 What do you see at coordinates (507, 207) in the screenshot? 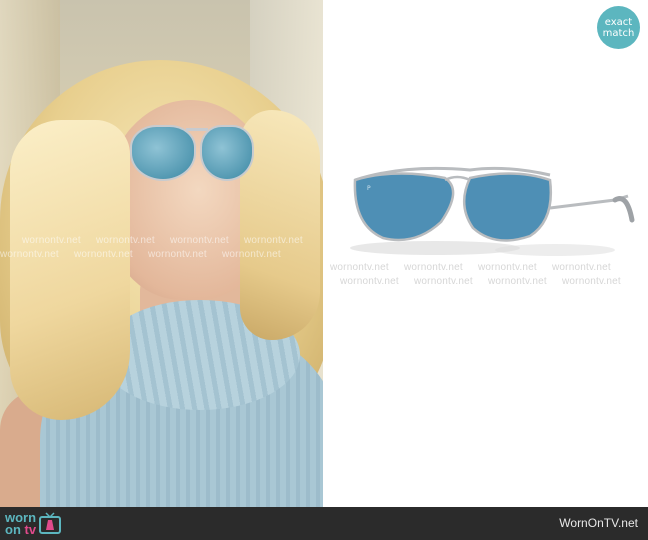
I see `right-lens` at bounding box center [507, 207].